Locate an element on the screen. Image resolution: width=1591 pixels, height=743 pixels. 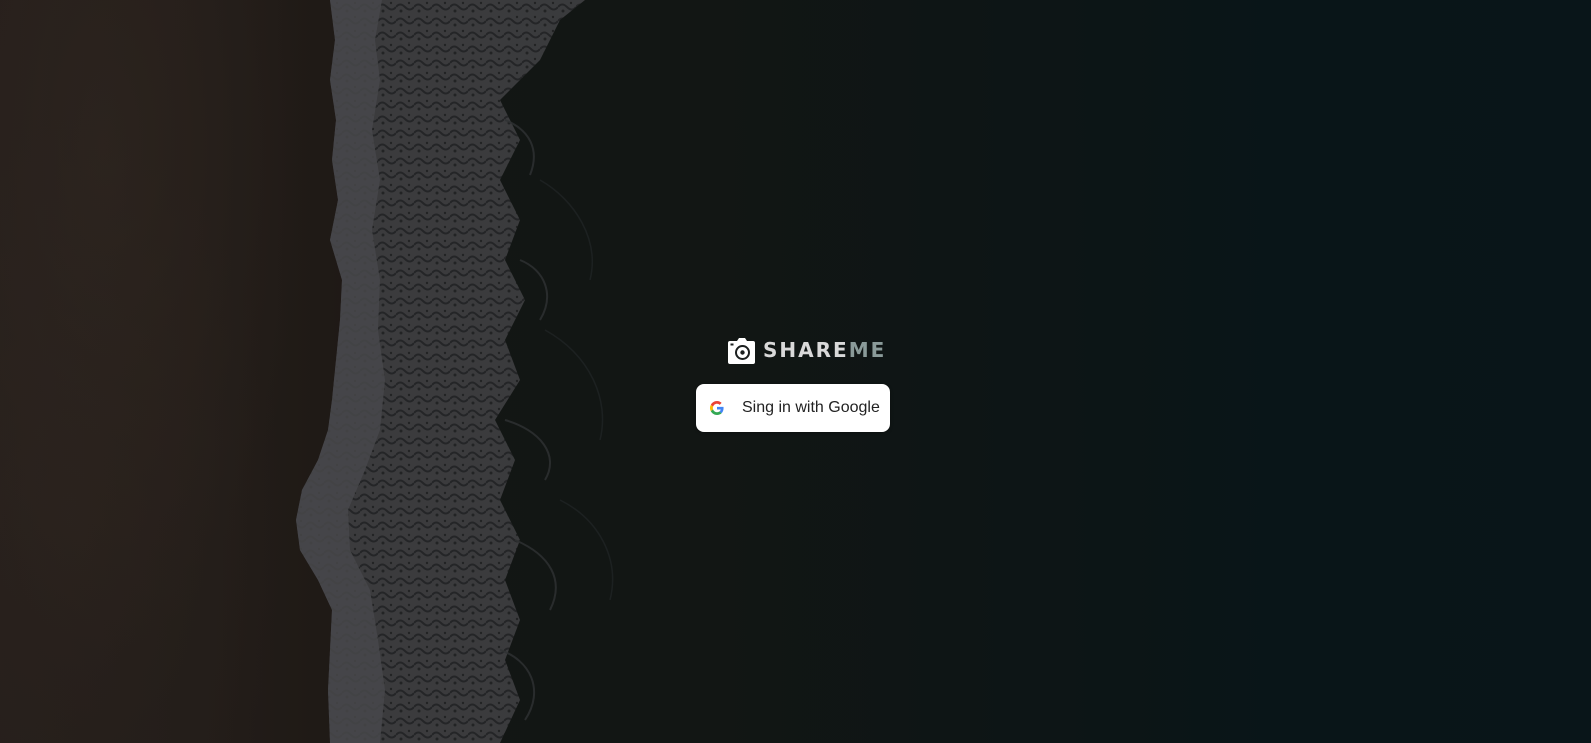
app-name: SHAREME is located at coordinates (824, 350).